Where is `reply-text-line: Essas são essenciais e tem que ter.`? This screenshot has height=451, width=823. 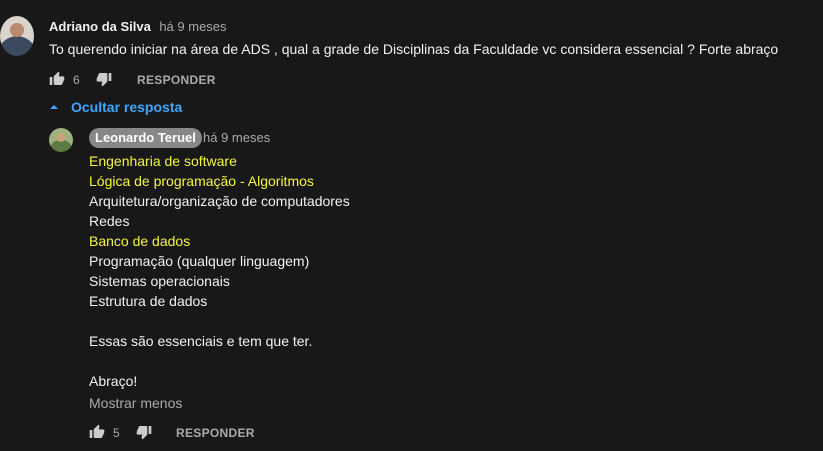
reply-text-line: Essas são essenciais e tem que ter. is located at coordinates (201, 341).